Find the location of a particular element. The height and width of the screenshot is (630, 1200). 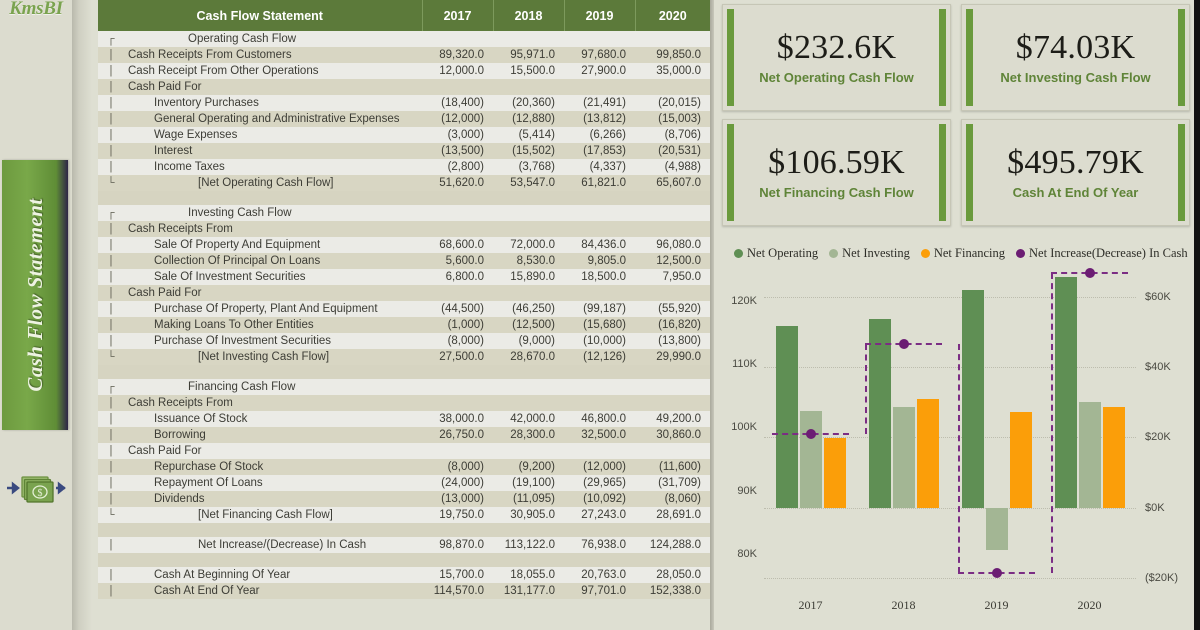

tree-branch-icon: ┌ is located at coordinates (111, 387).